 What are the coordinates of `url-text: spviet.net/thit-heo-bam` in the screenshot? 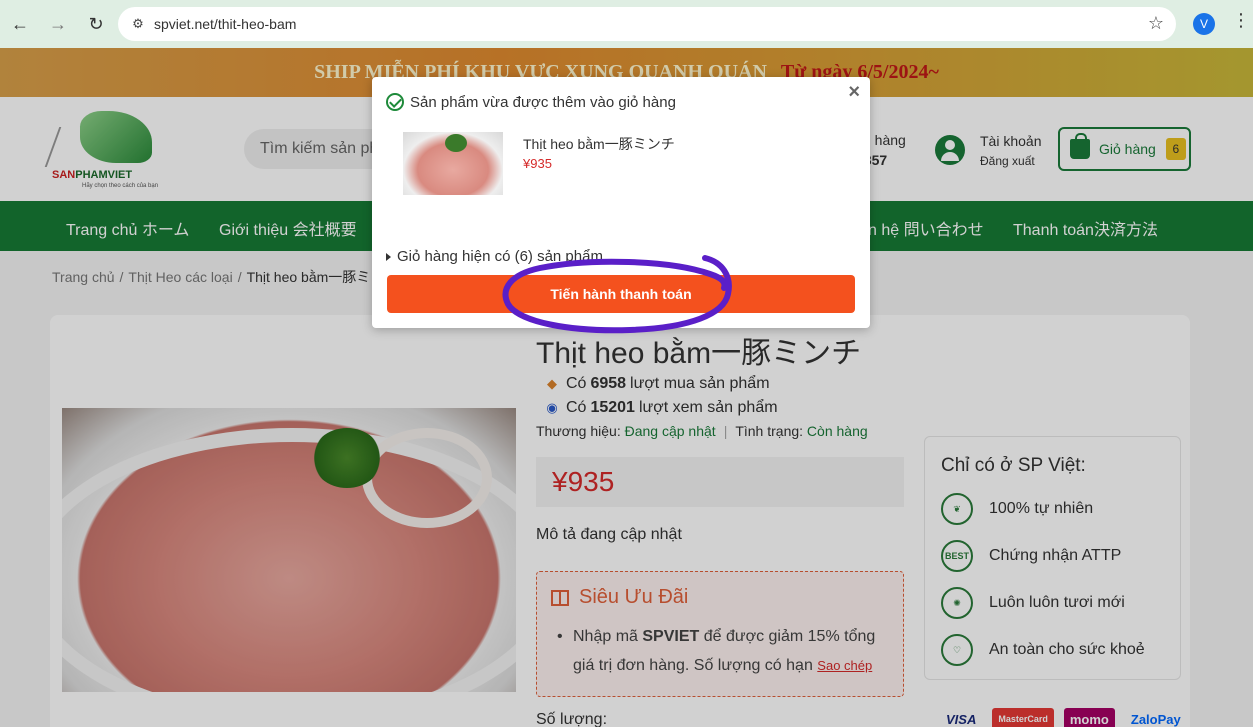 It's located at (225, 24).